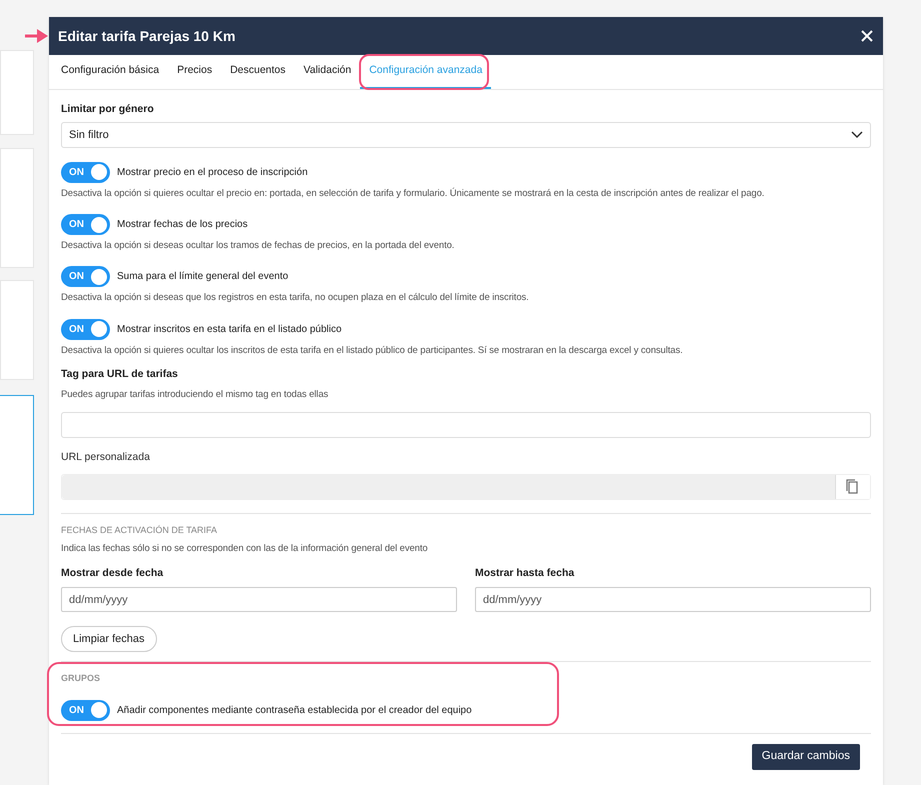 This screenshot has height=785, width=921. I want to click on option-description: Desactiva la opción si quieres ocultar los inscritos de esta tarifa en el listado público de participantes. Sí se mostraran en la descarga excel y consultas., so click(372, 351).